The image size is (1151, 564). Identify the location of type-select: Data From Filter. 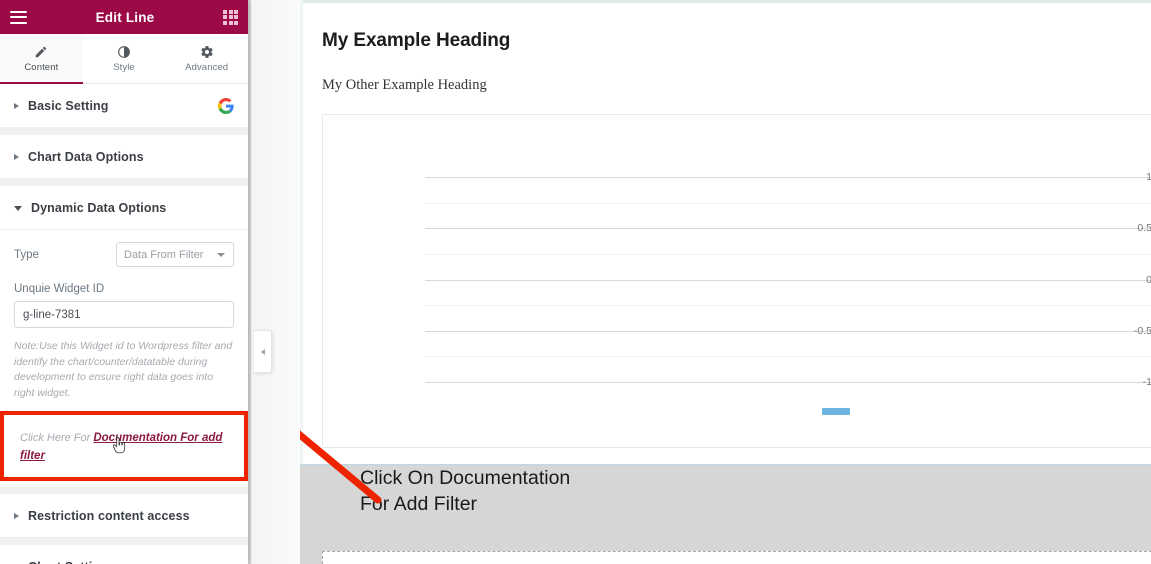
(175, 254).